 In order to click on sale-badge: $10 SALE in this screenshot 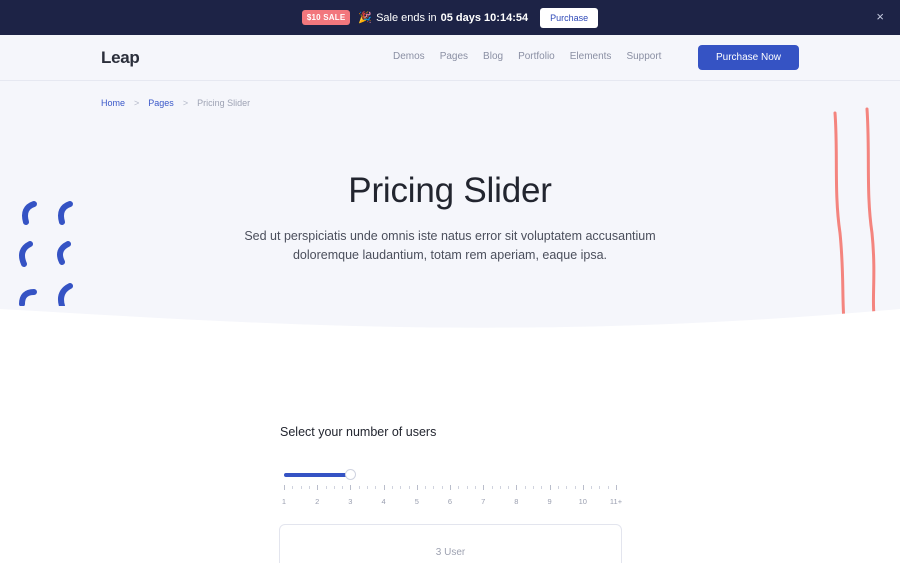, I will do `click(326, 17)`.